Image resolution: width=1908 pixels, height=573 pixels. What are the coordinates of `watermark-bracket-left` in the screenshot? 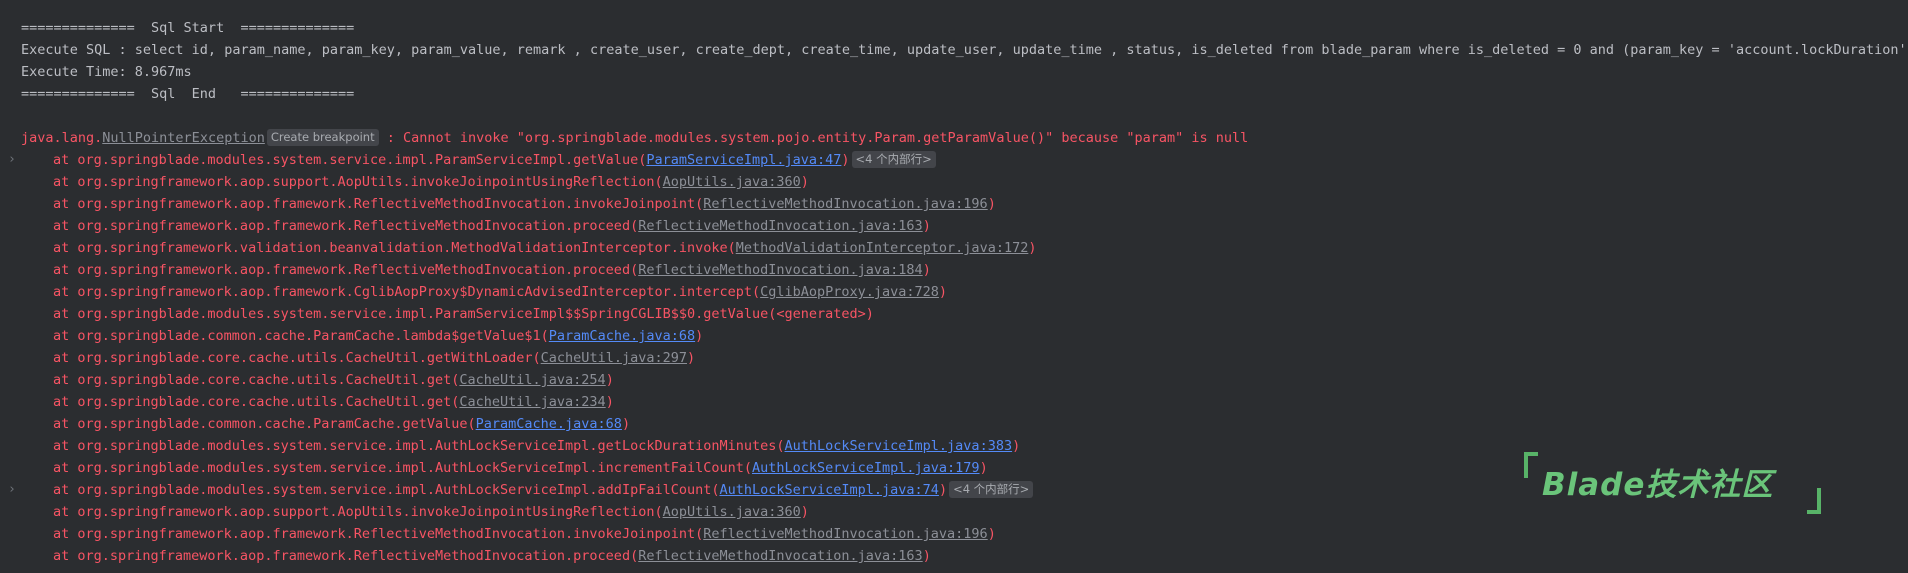 It's located at (1531, 465).